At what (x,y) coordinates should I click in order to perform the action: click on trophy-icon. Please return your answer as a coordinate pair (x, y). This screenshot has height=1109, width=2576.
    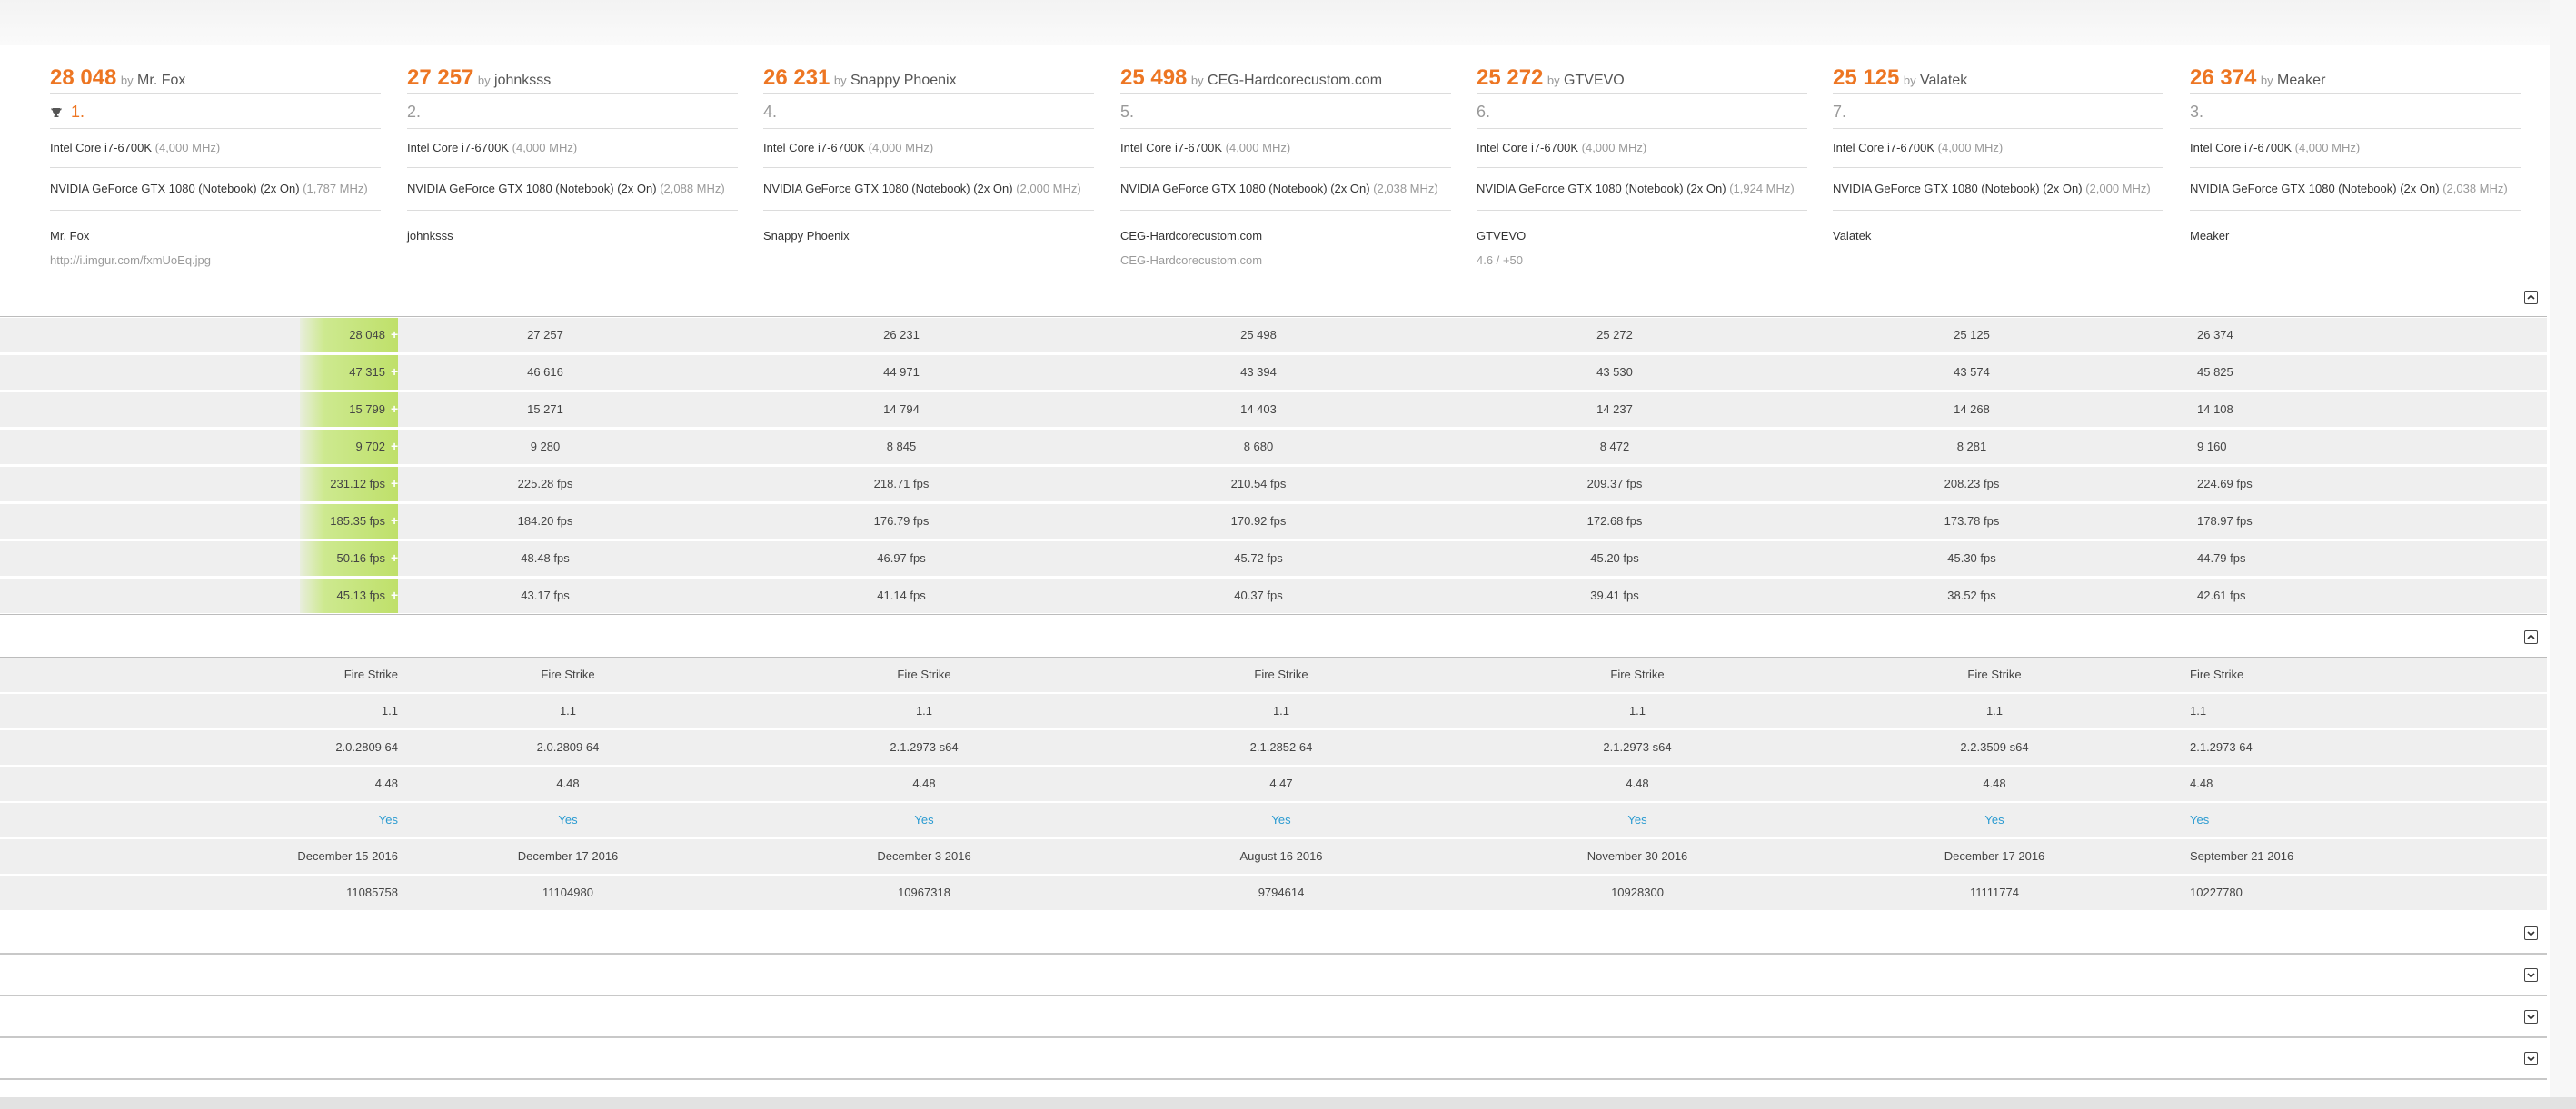
    Looking at the image, I should click on (56, 113).